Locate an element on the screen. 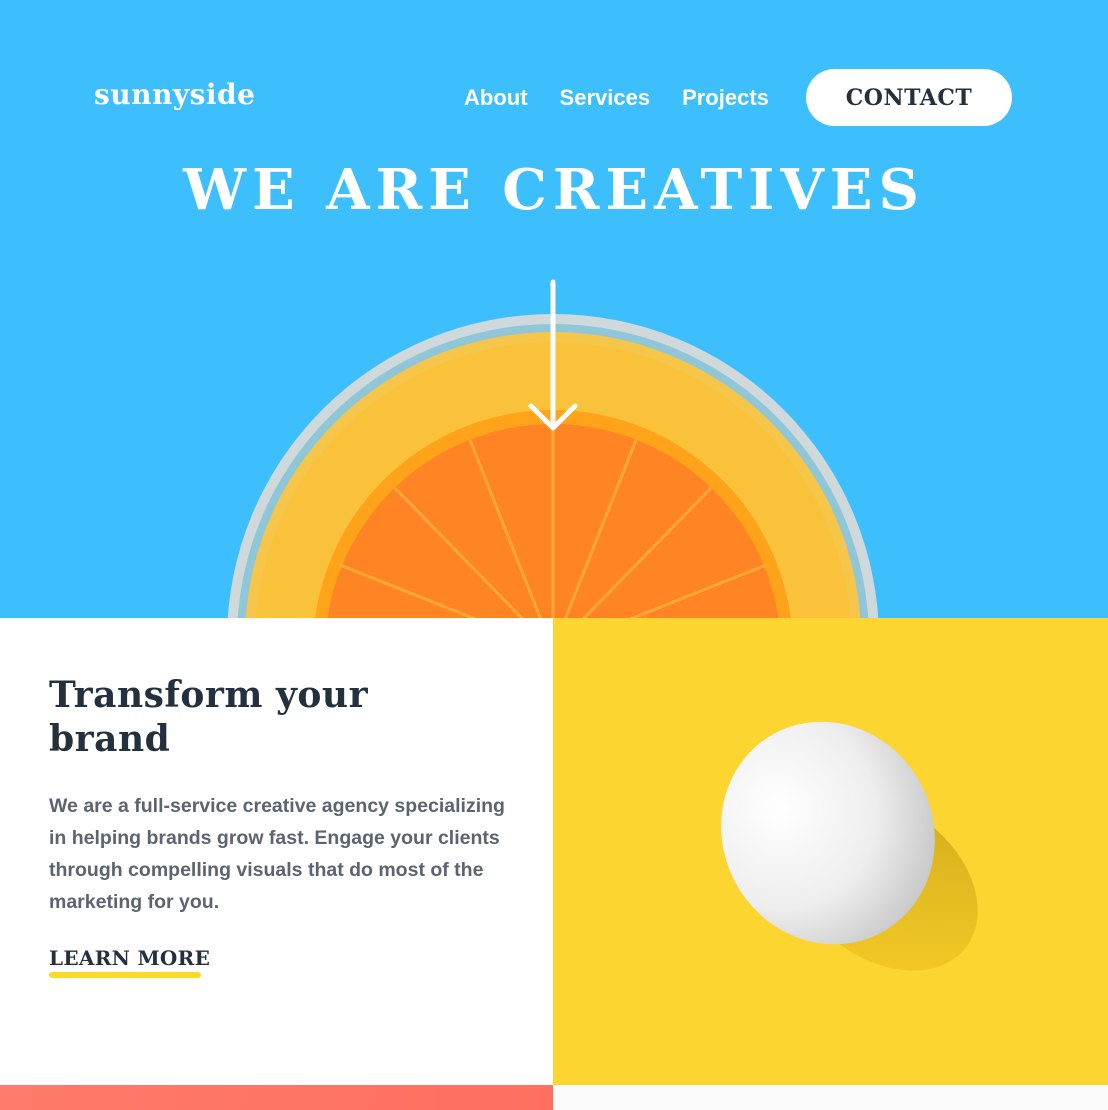  feature-title: Transform your brand is located at coordinates (209, 717).